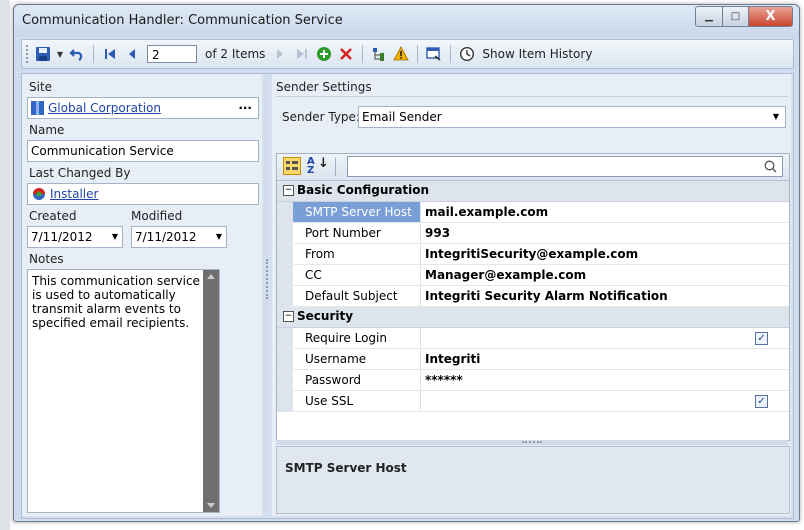 This screenshot has width=804, height=530. I want to click on site-link: Global Corporation, so click(104, 108).